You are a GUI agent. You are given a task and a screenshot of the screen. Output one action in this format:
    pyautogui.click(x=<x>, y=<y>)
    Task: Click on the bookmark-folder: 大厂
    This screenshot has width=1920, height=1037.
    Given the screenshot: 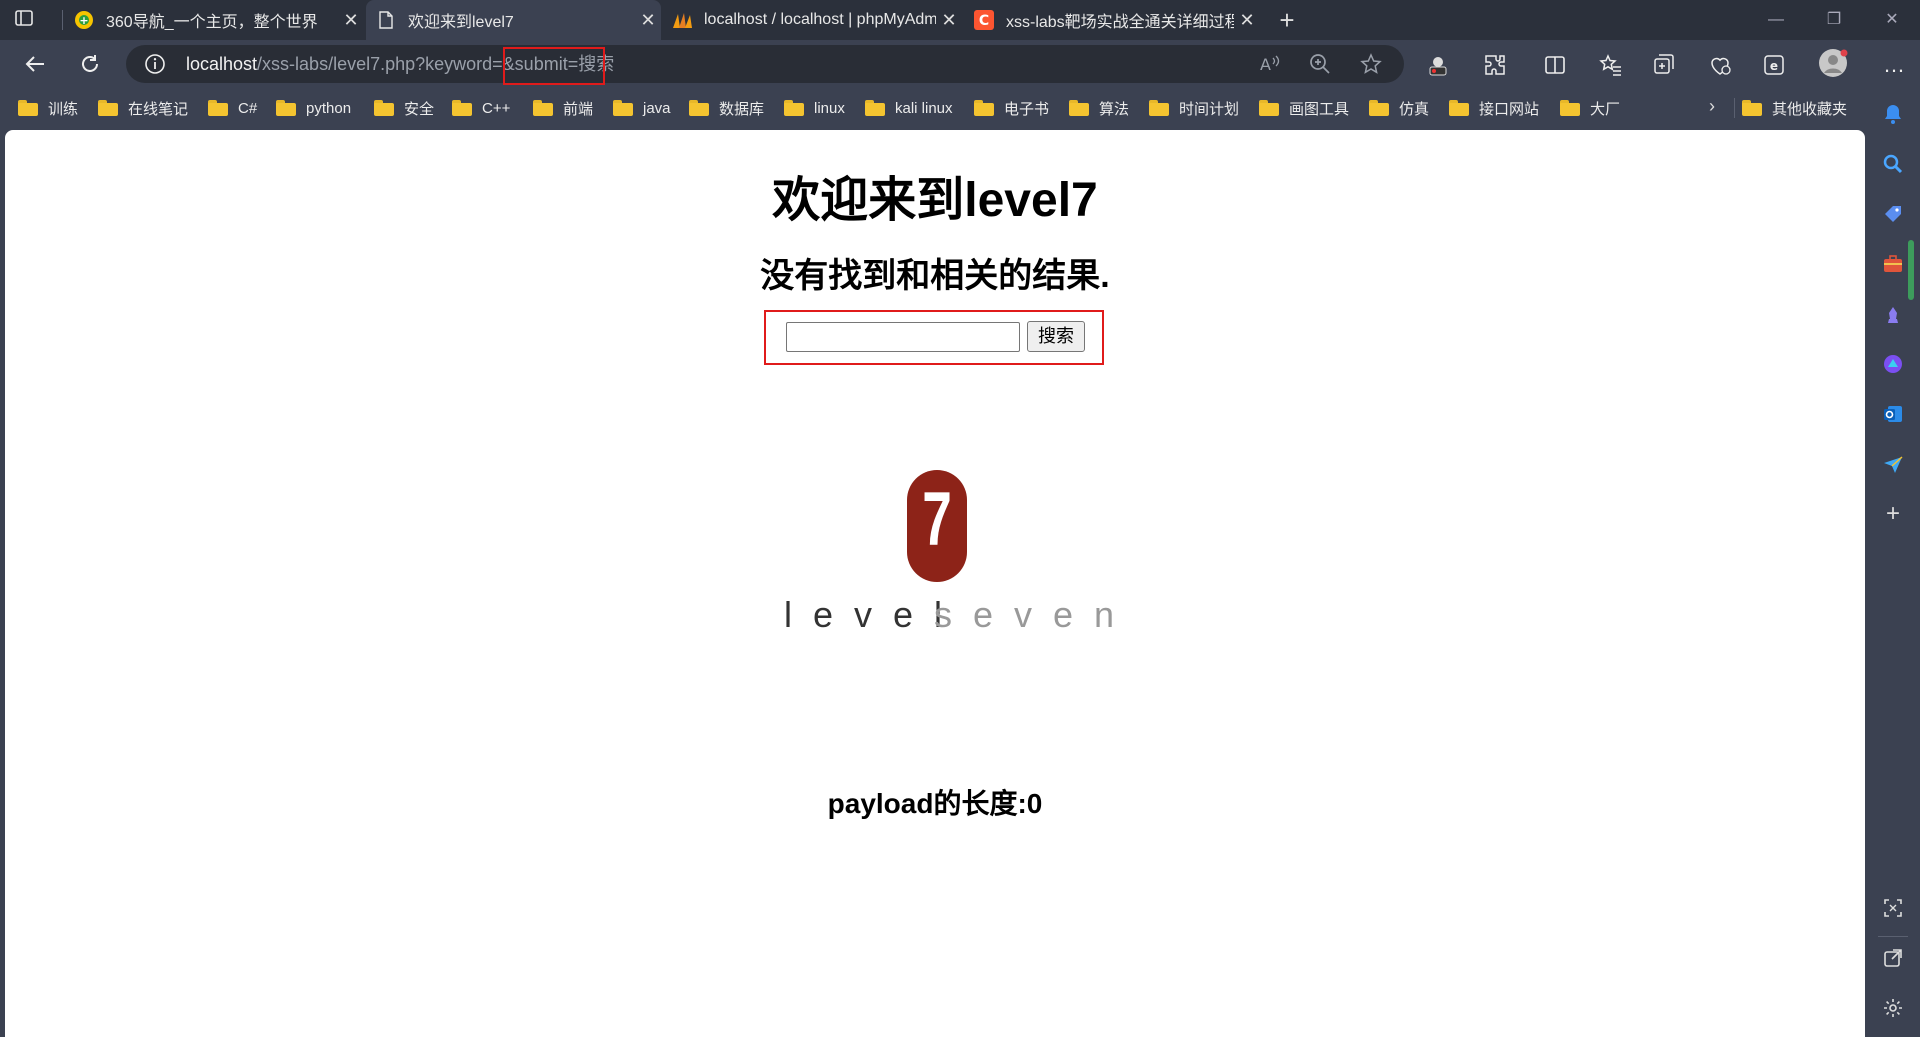 What is the action you would take?
    pyautogui.click(x=1590, y=108)
    